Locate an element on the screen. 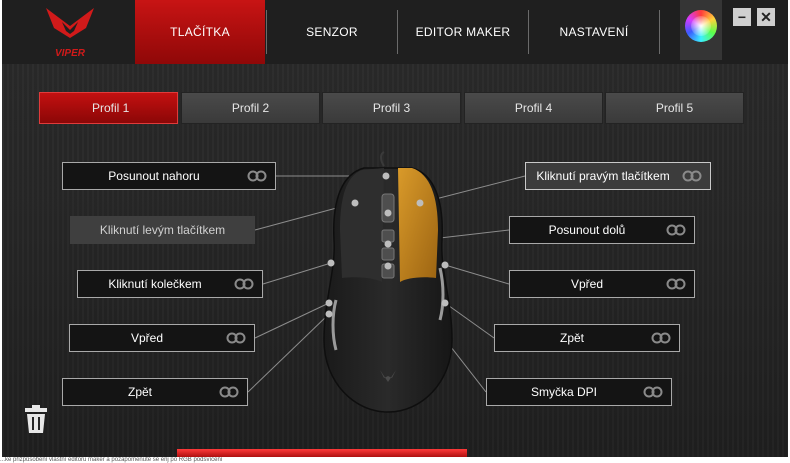 The width and height of the screenshot is (790, 463). map-button-right-forward: Vpřed is located at coordinates (602, 284).